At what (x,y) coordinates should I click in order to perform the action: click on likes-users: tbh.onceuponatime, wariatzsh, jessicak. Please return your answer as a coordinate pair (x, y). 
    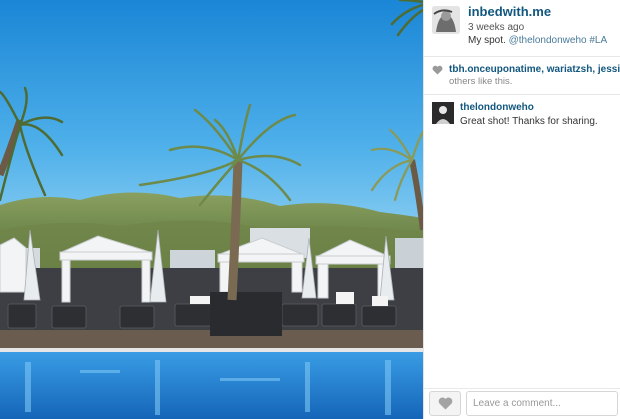
    Looking at the image, I should click on (534, 69).